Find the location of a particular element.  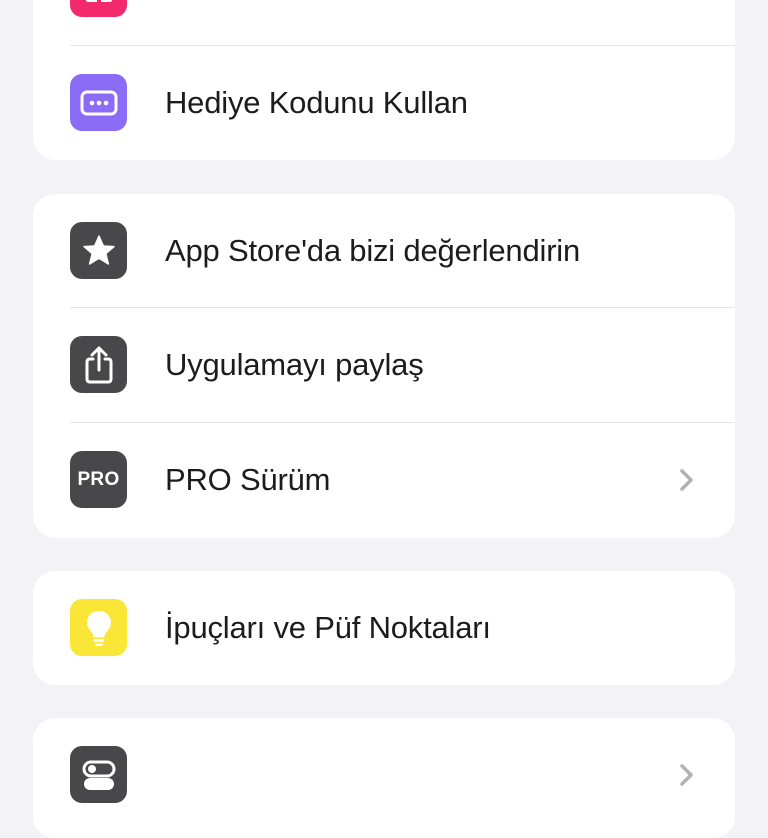

pro-badge-icon: PRO is located at coordinates (98, 479).